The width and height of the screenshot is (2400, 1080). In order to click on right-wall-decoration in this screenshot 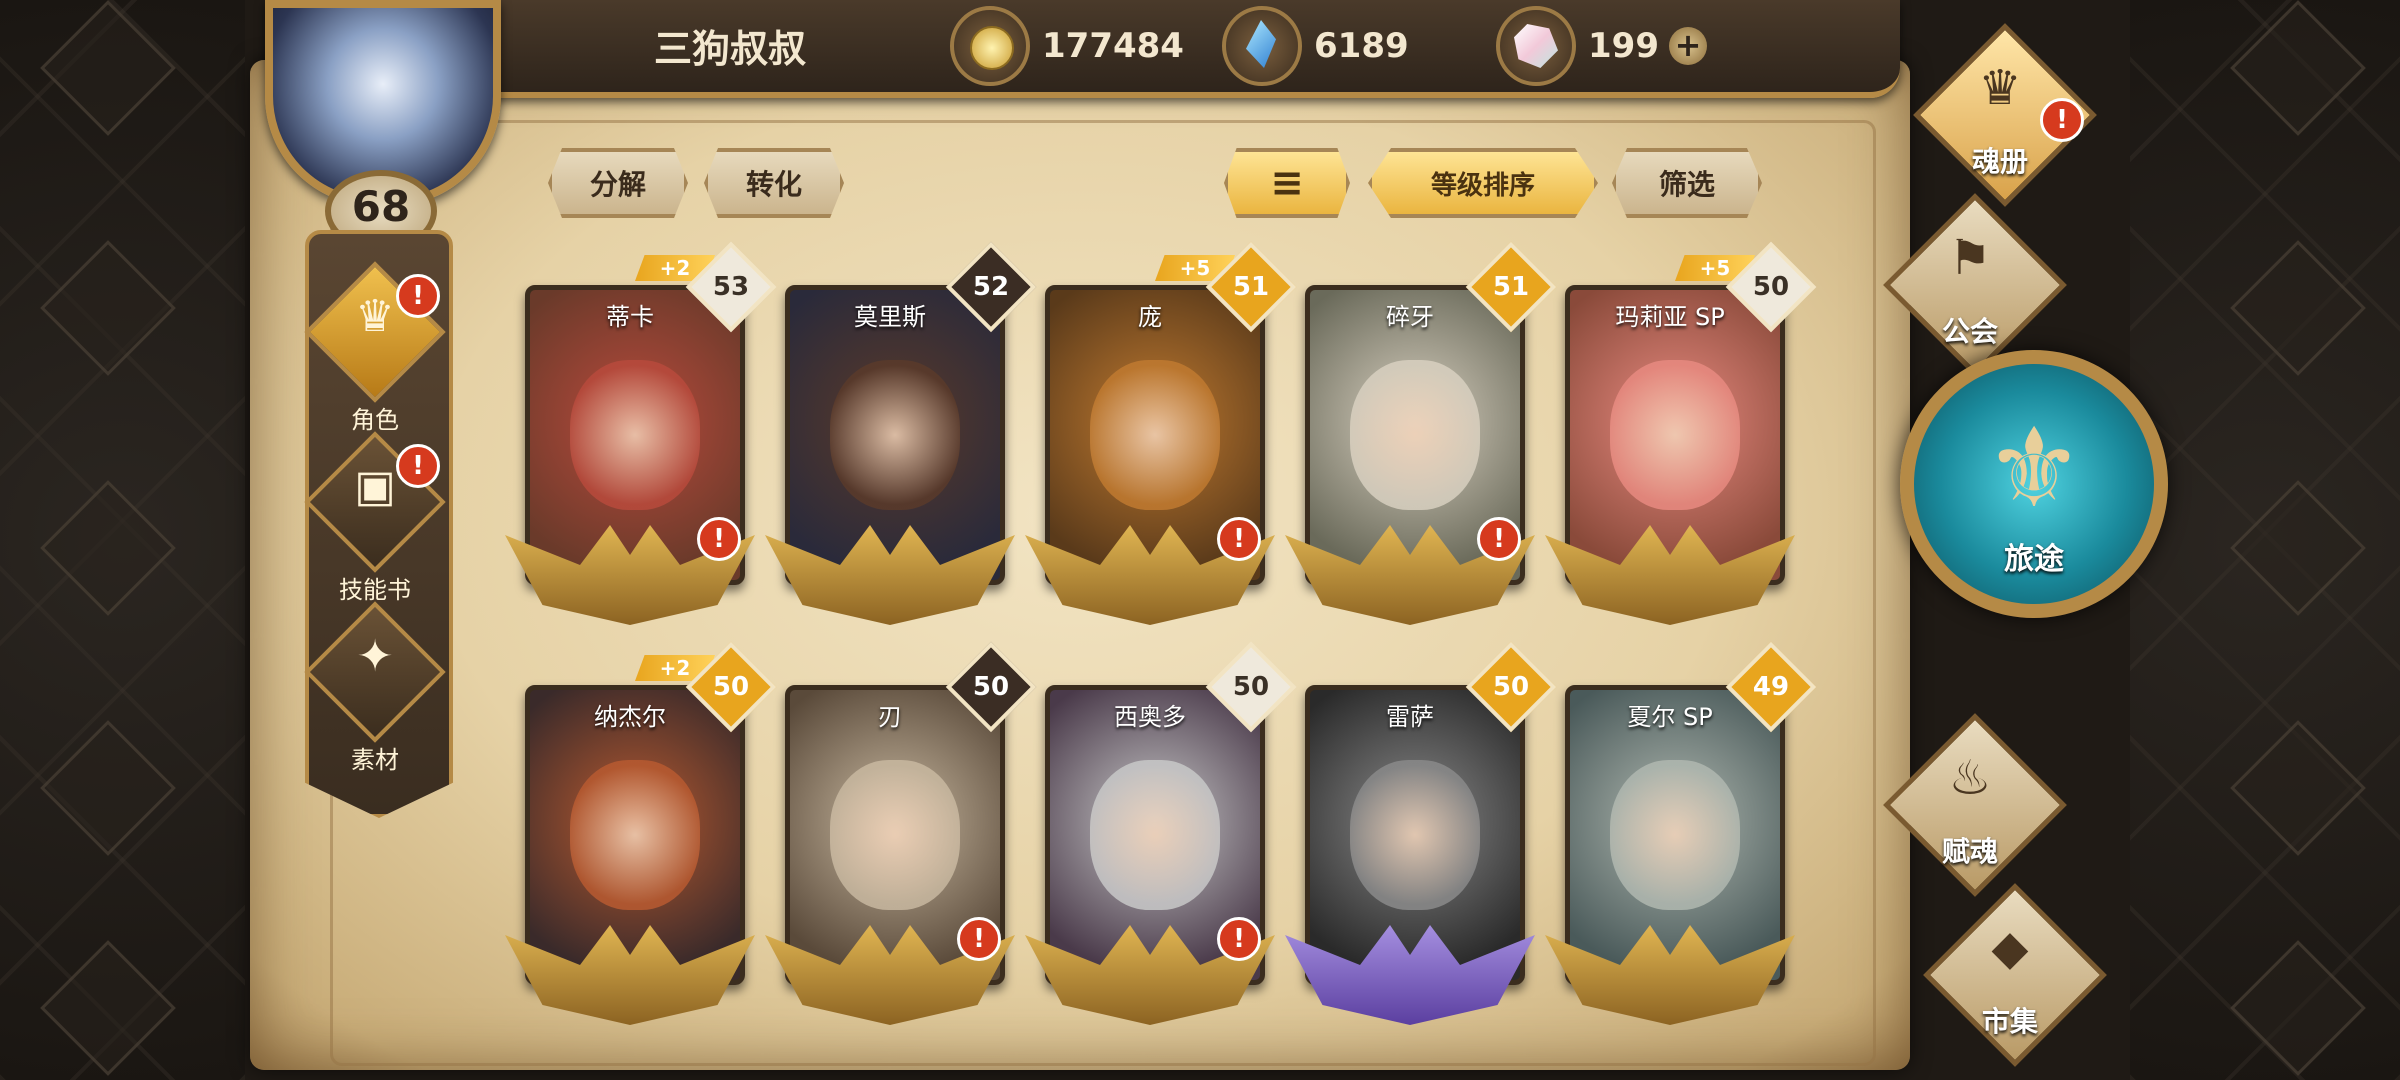, I will do `click(2265, 540)`.